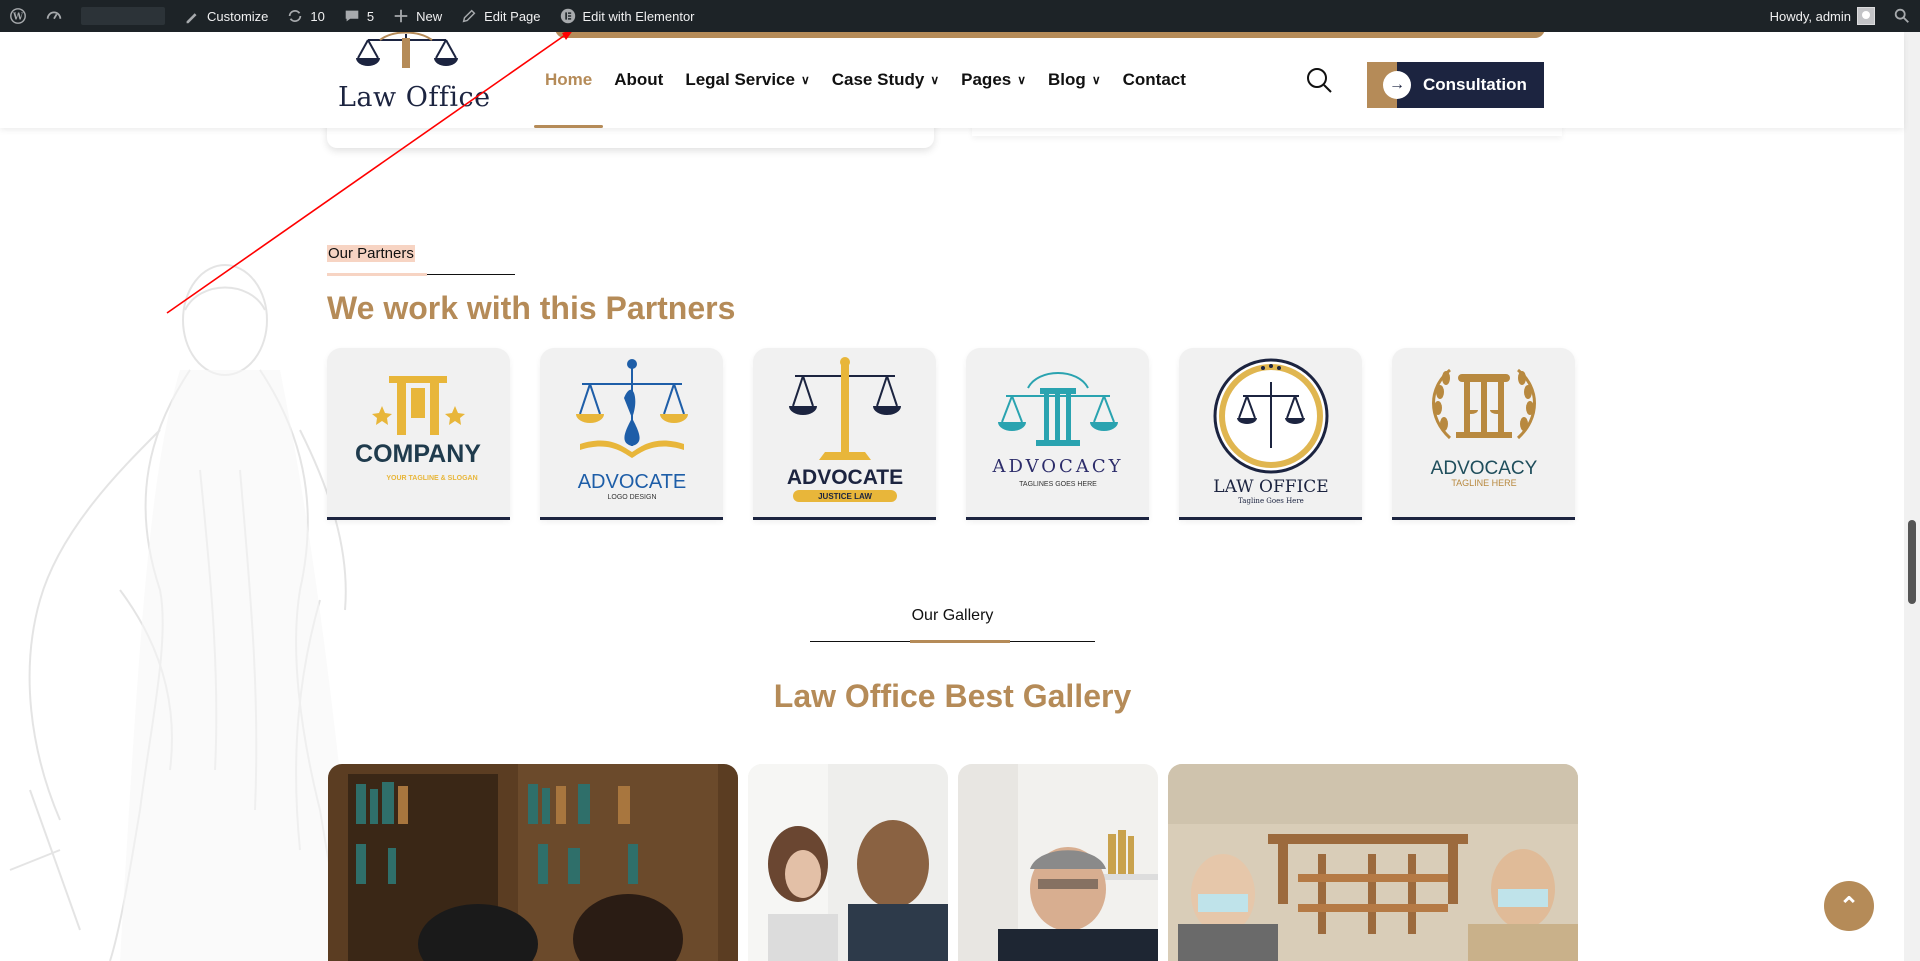 This screenshot has width=1920, height=961. I want to click on new-content-link: New, so click(417, 16).